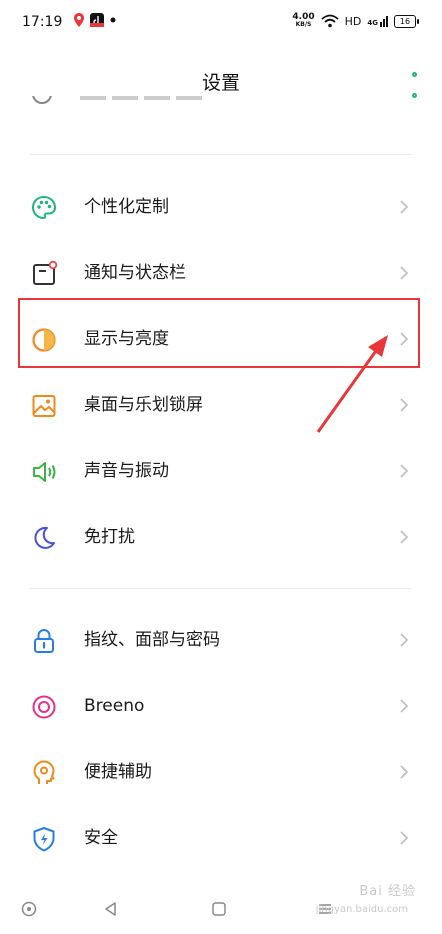  What do you see at coordinates (44, 707) in the screenshot?
I see `breeno-icon` at bounding box center [44, 707].